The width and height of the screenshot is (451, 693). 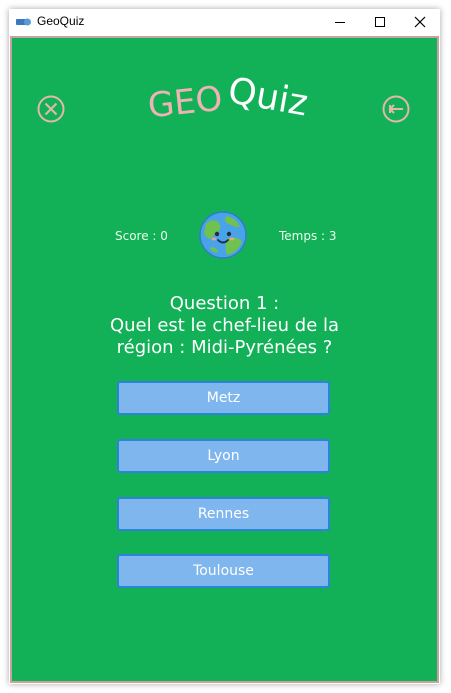 What do you see at coordinates (223, 514) in the screenshot?
I see `answer-button-3: Rennes` at bounding box center [223, 514].